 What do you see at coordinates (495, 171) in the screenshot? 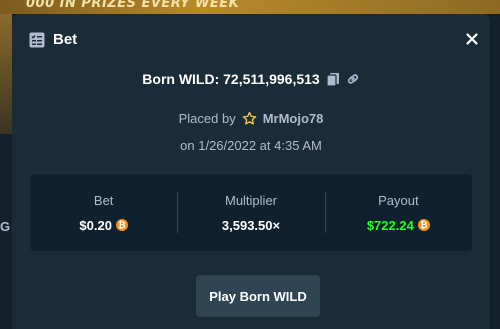
I see `background-right-panel` at bounding box center [495, 171].